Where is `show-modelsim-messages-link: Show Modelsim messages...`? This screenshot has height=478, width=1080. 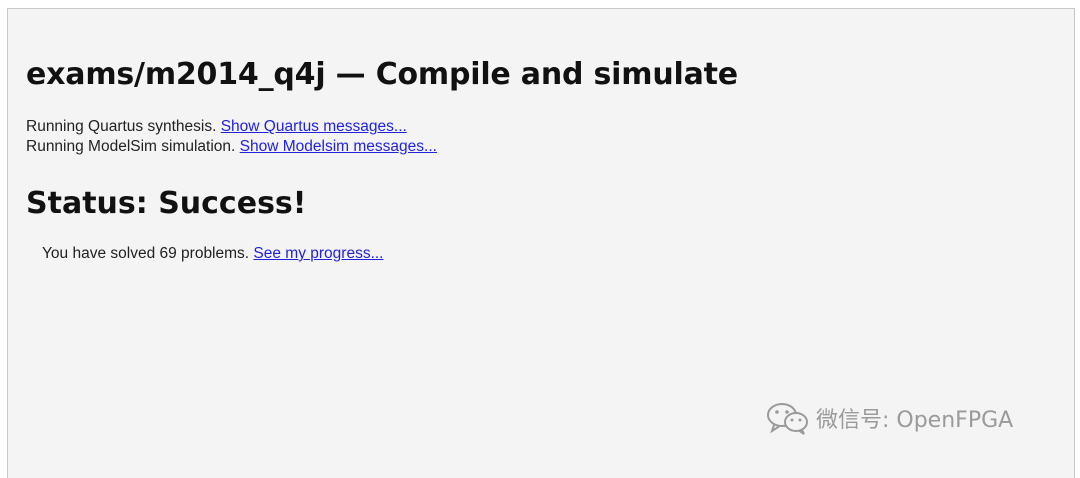
show-modelsim-messages-link: Show Modelsim messages... is located at coordinates (338, 146).